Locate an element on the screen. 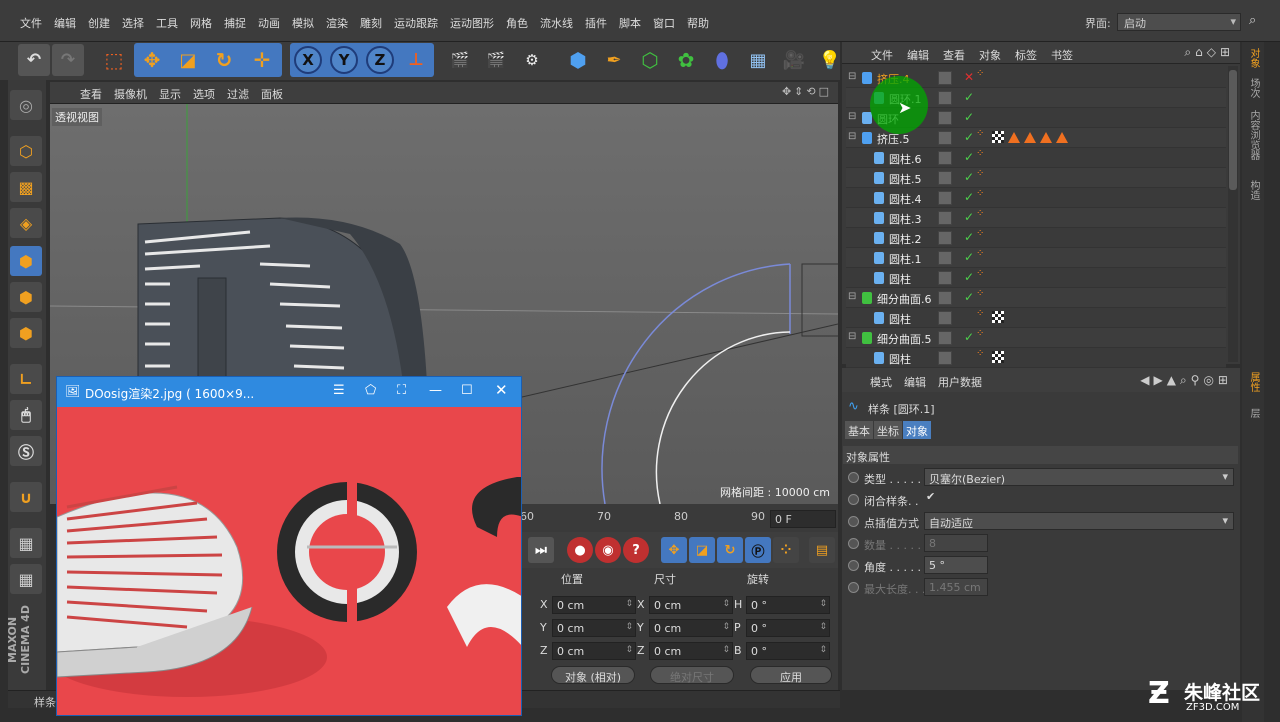 The width and height of the screenshot is (1280, 722). pos-field-x: 0 cm is located at coordinates (594, 605).